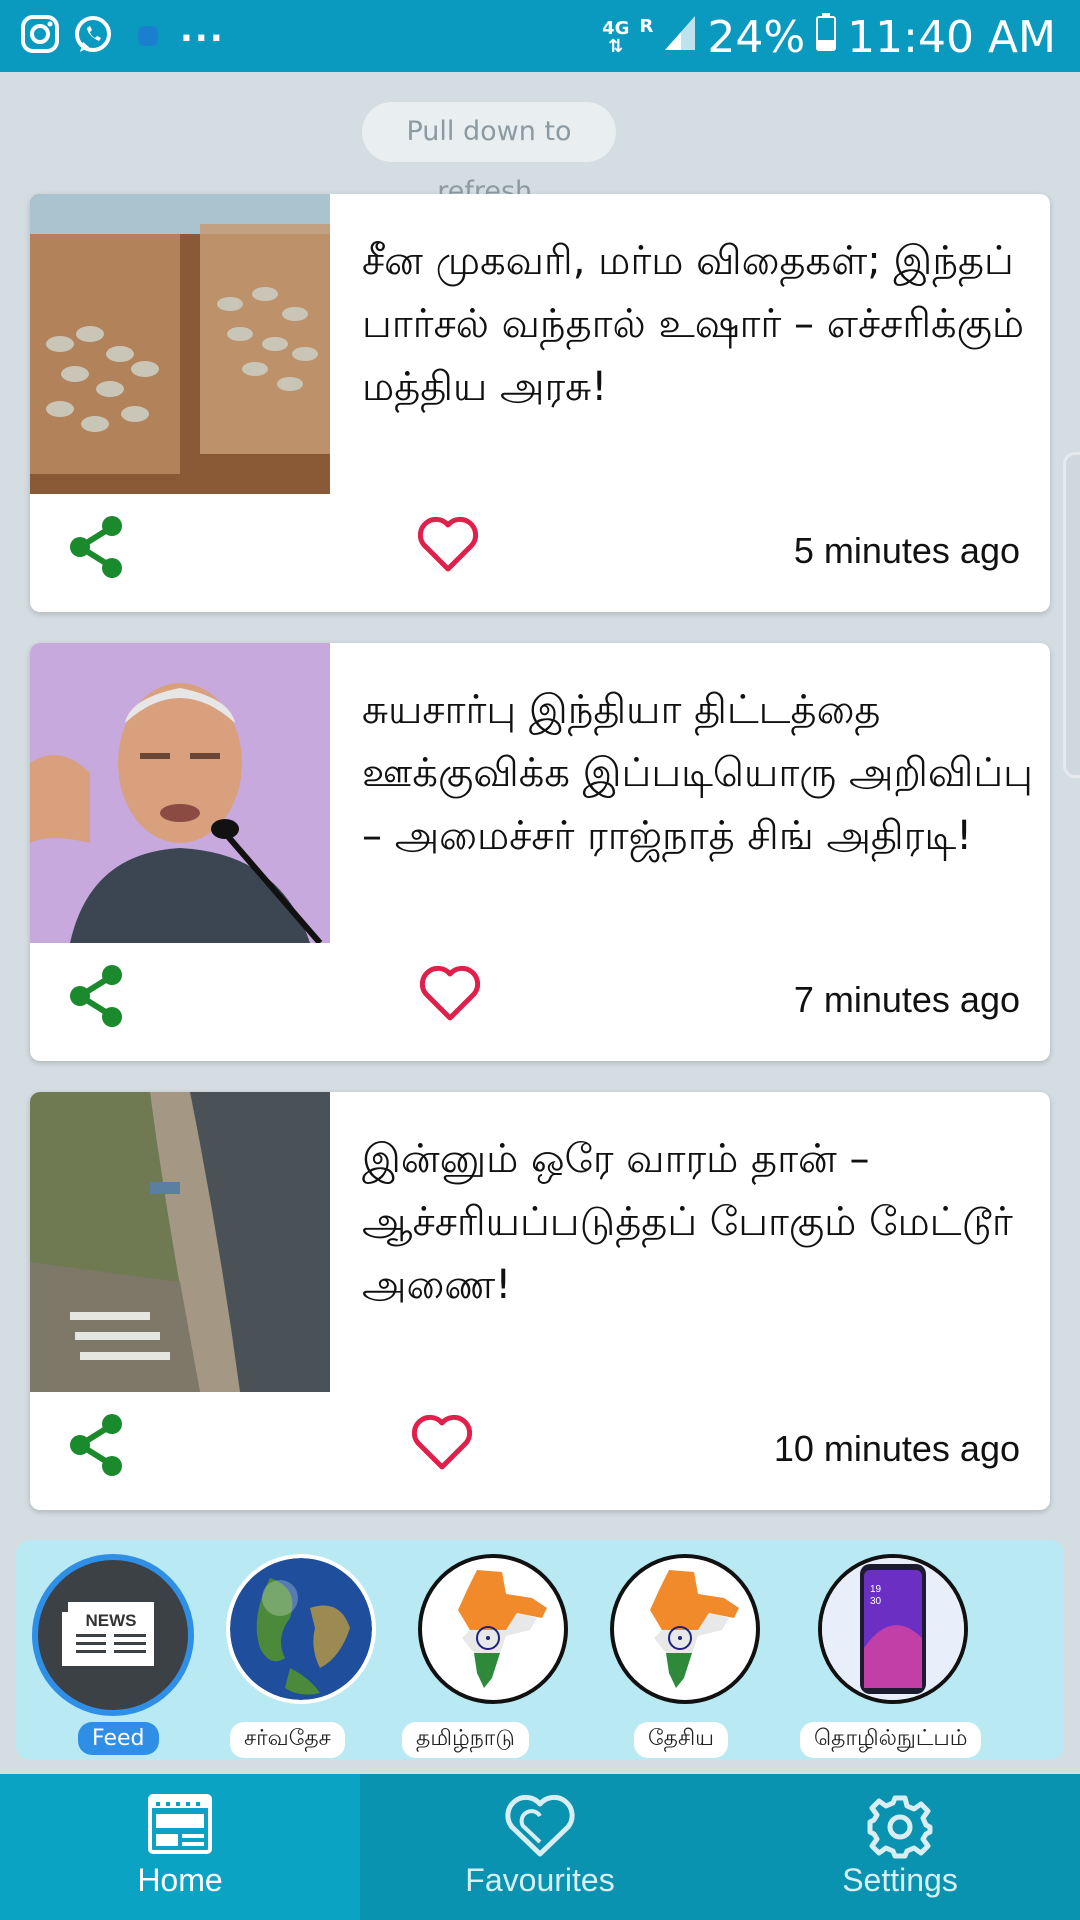 Image resolution: width=1080 pixels, height=1920 pixels. I want to click on category-tamilnadu: தமிழ்நாடு, so click(483, 1656).